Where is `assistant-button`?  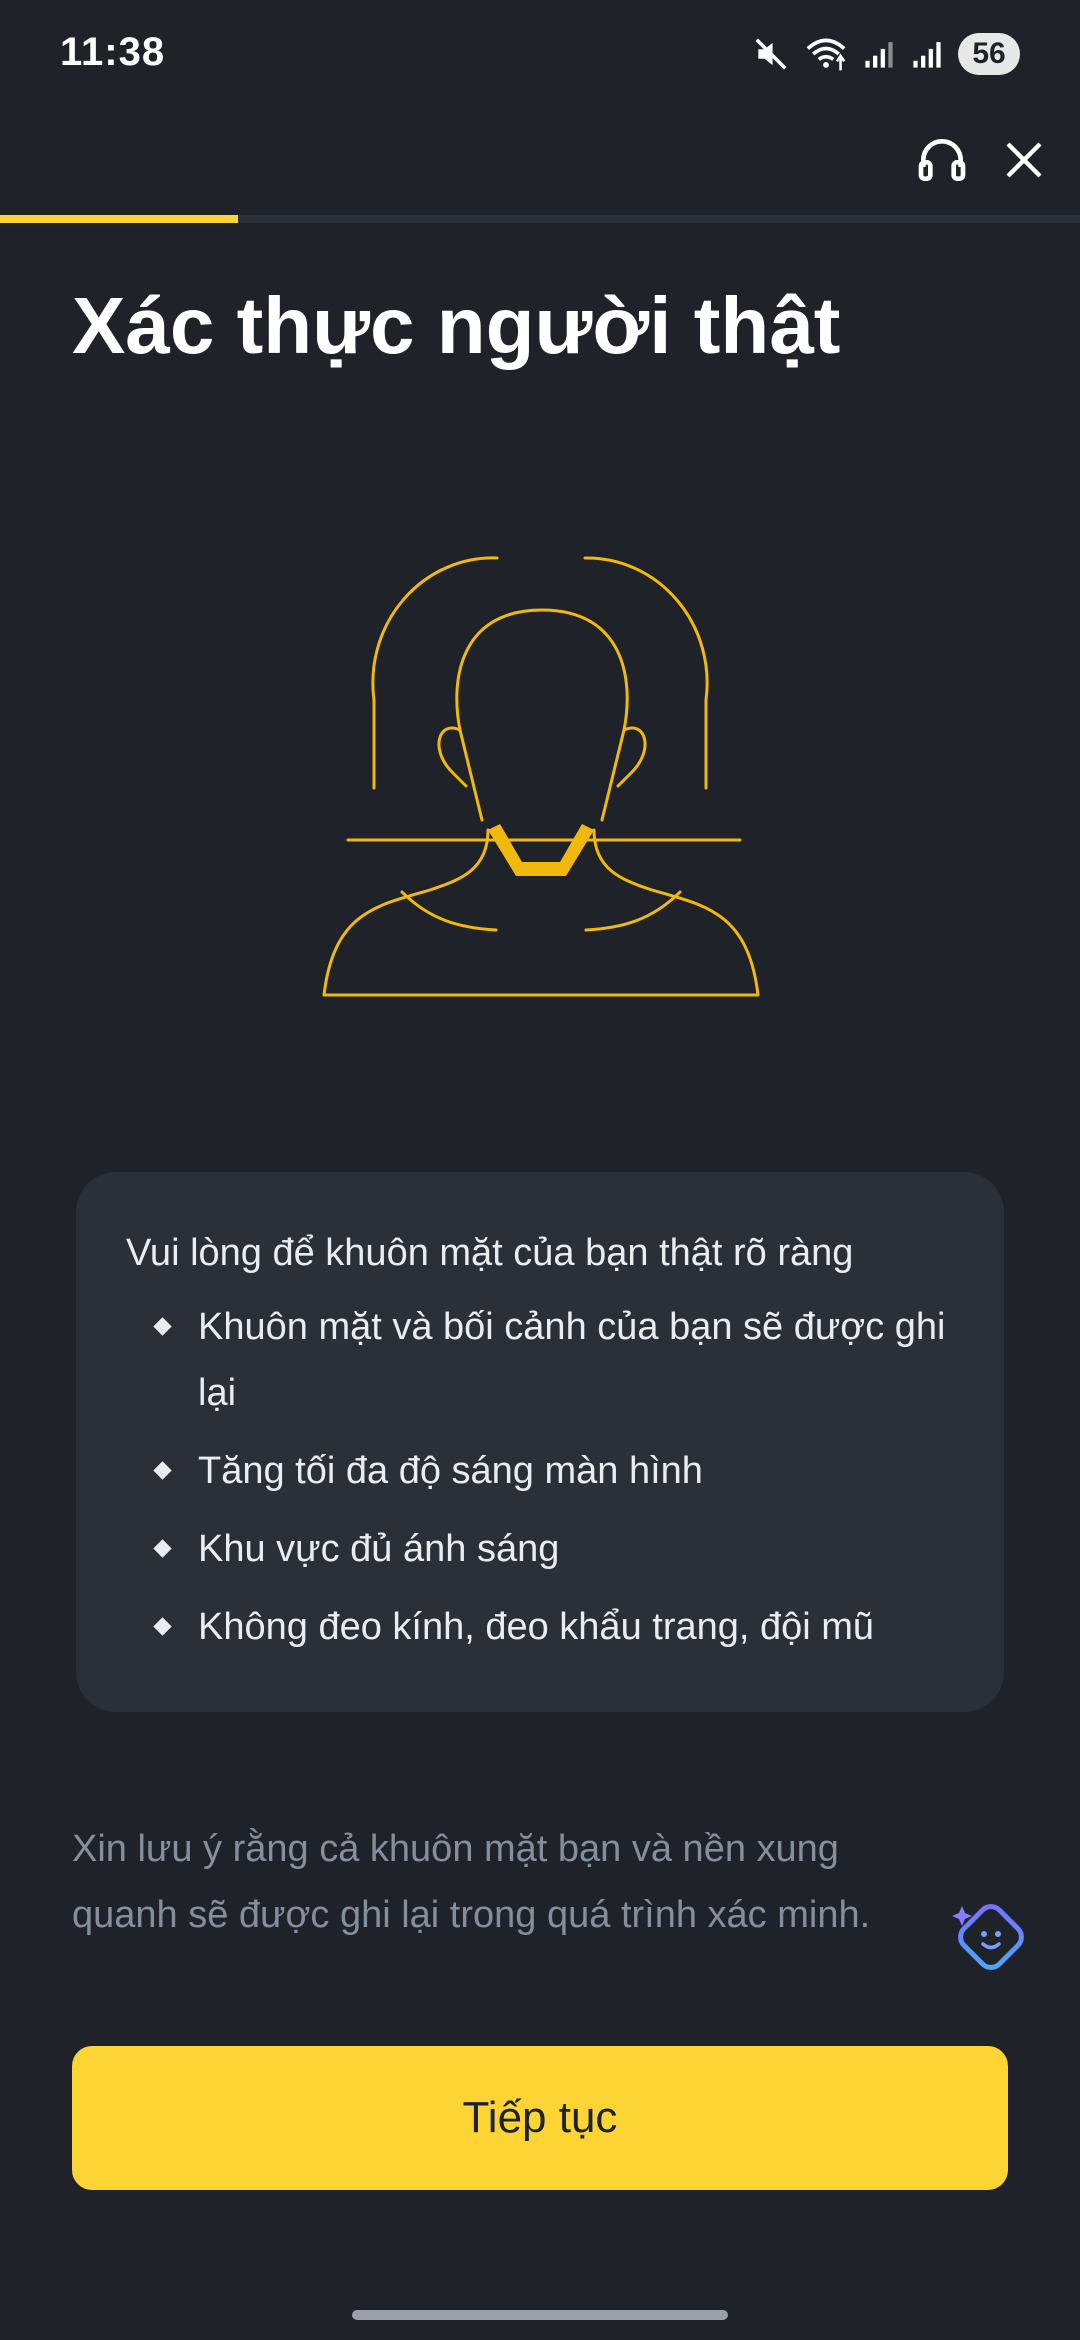
assistant-button is located at coordinates (991, 1937).